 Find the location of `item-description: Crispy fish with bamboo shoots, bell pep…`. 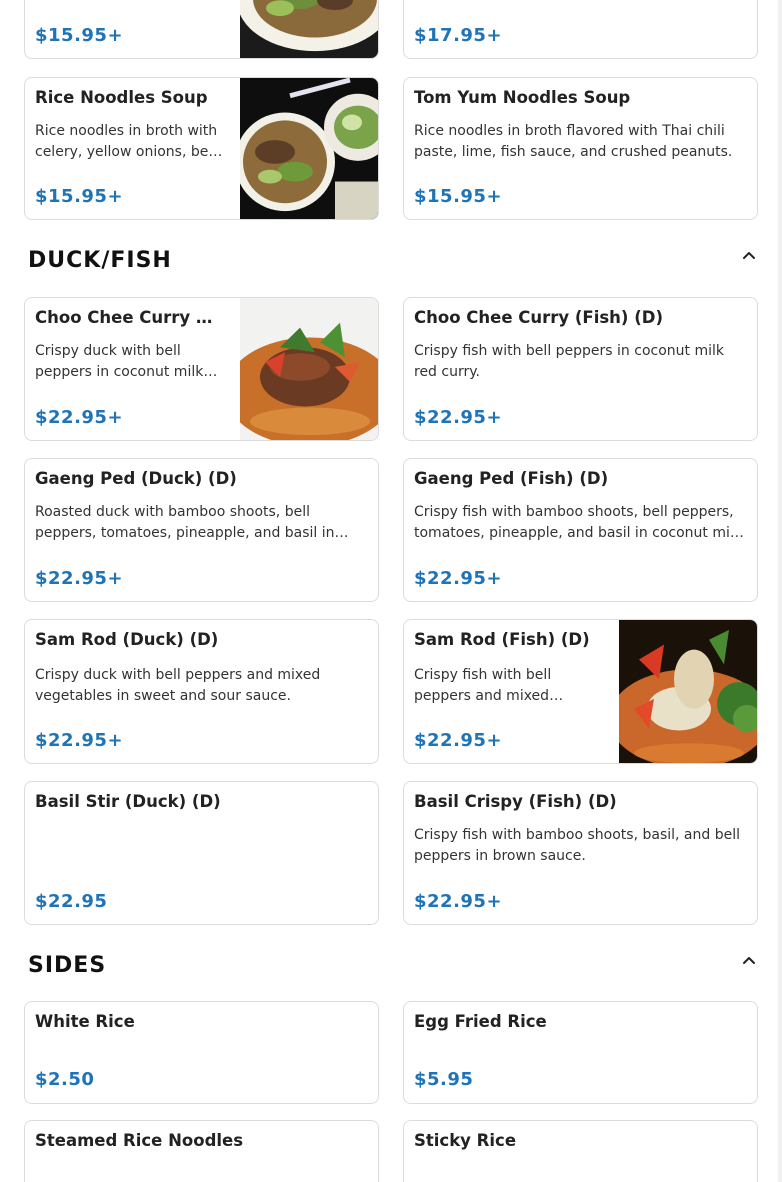

item-description: Crispy fish with bamboo shoots, bell pep… is located at coordinates (578, 522).